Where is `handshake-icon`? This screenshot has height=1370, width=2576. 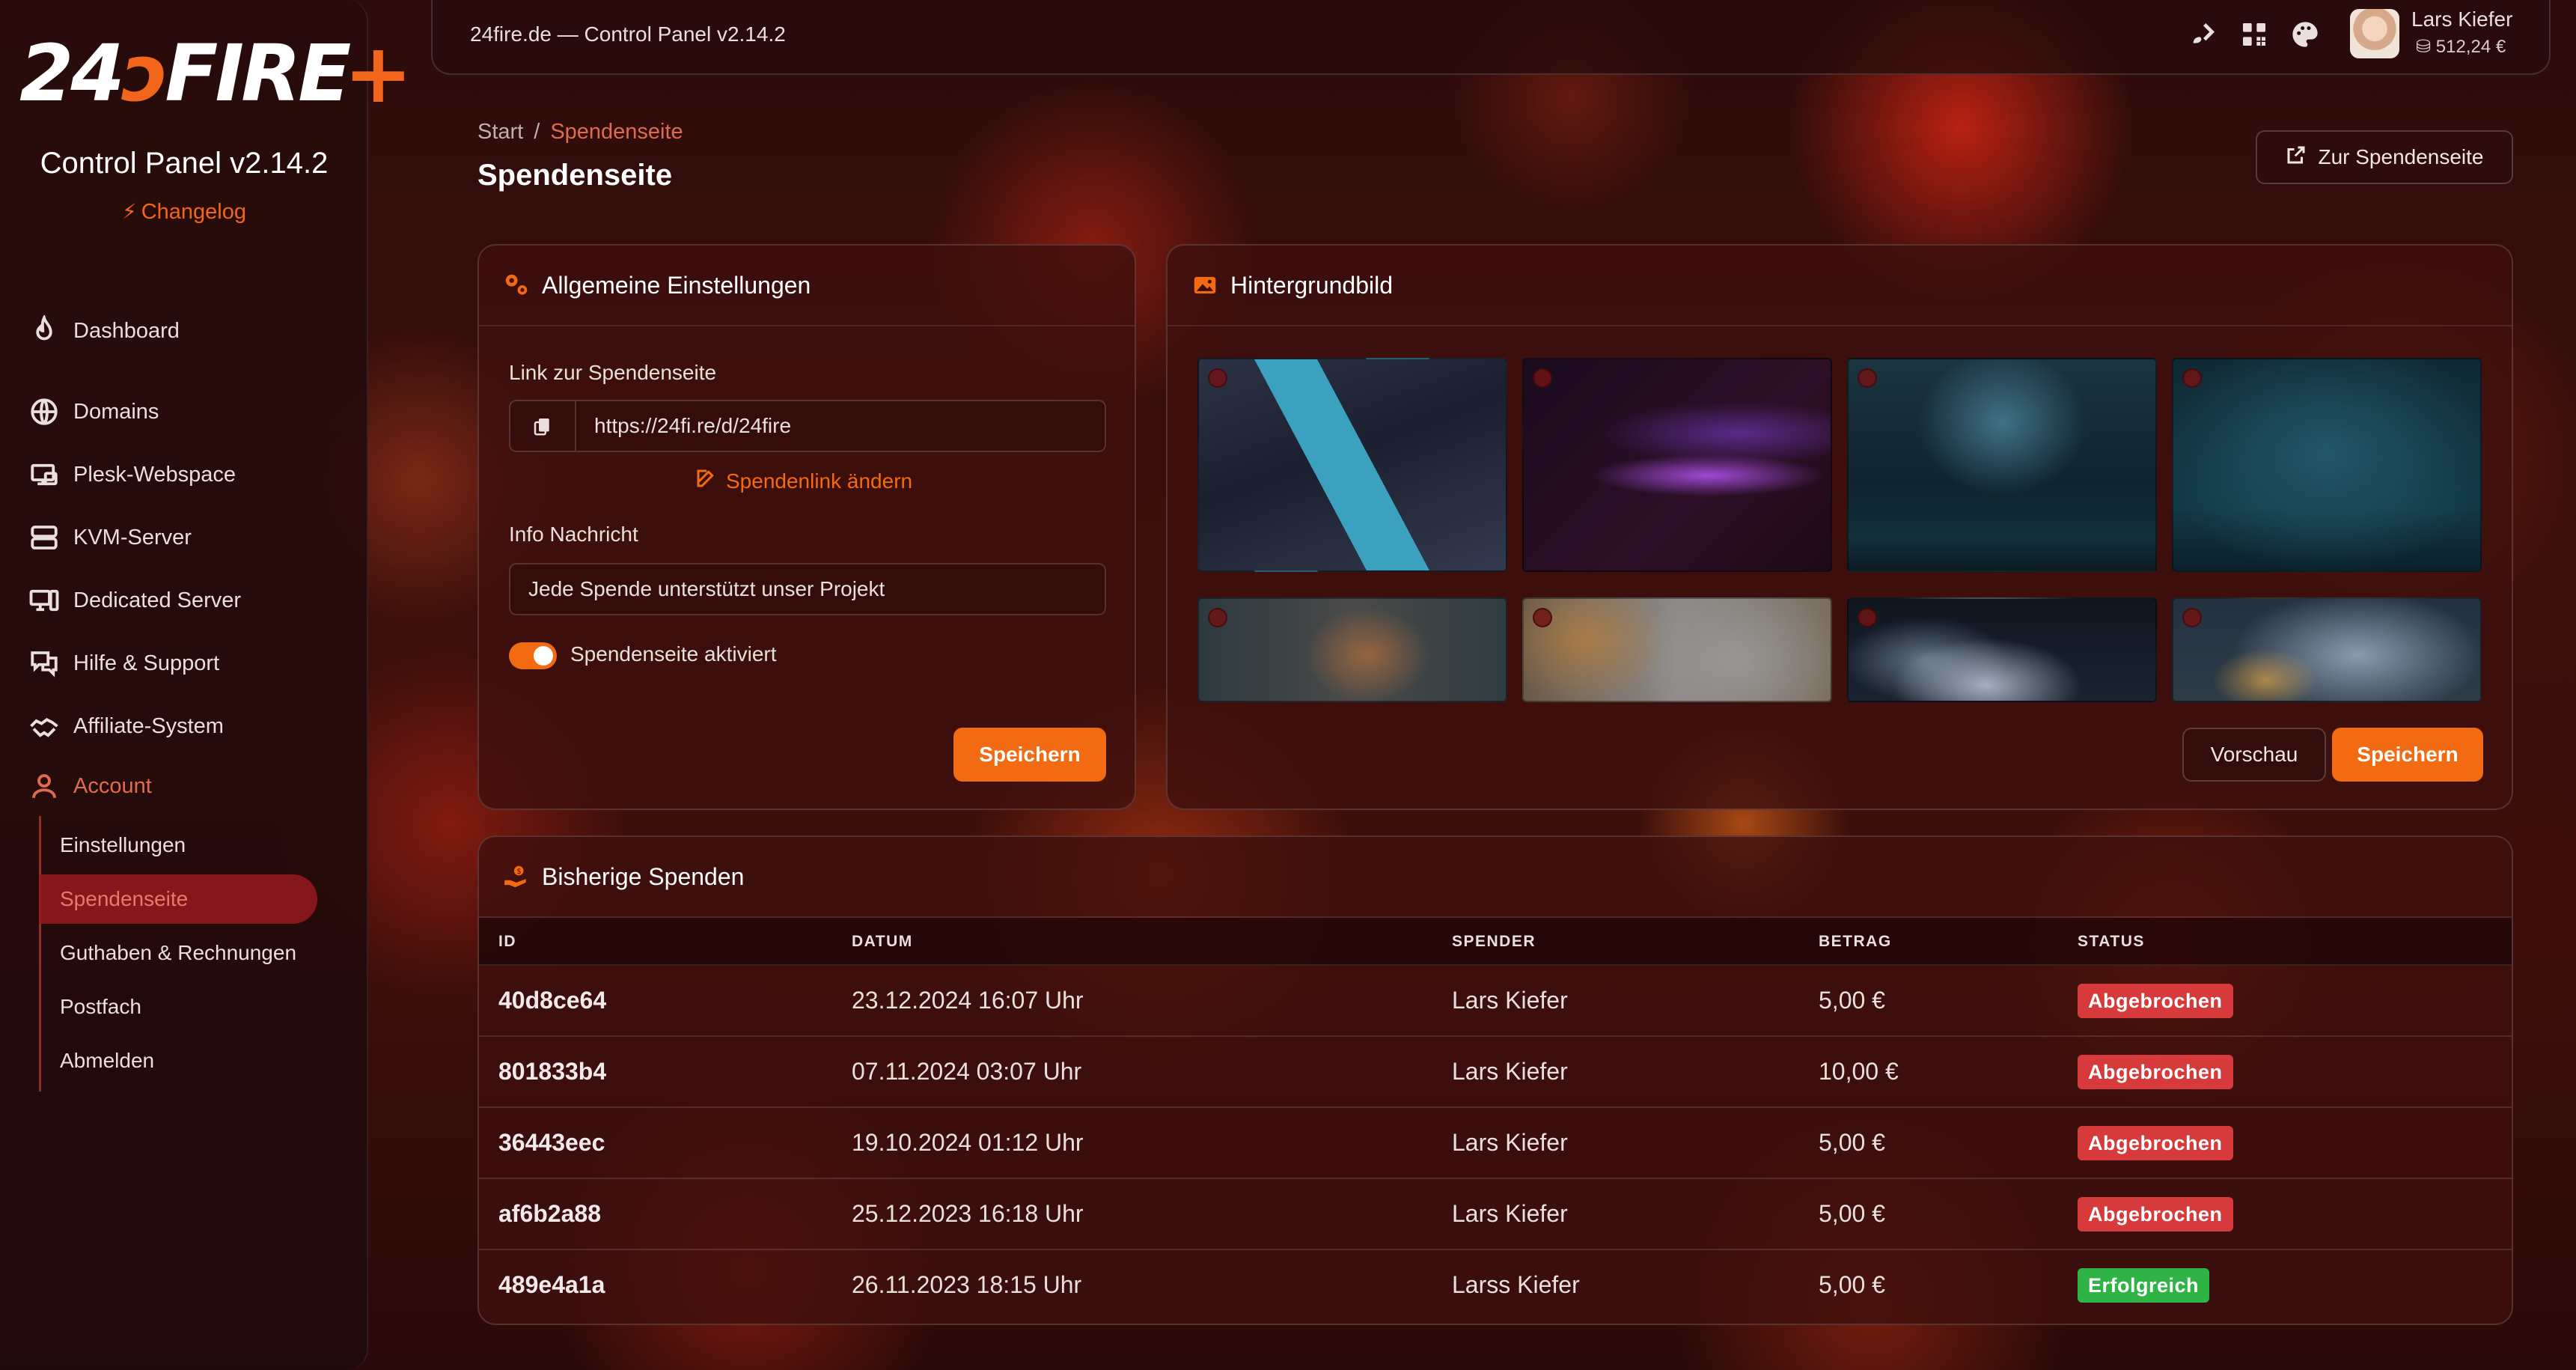
handshake-icon is located at coordinates (44, 726).